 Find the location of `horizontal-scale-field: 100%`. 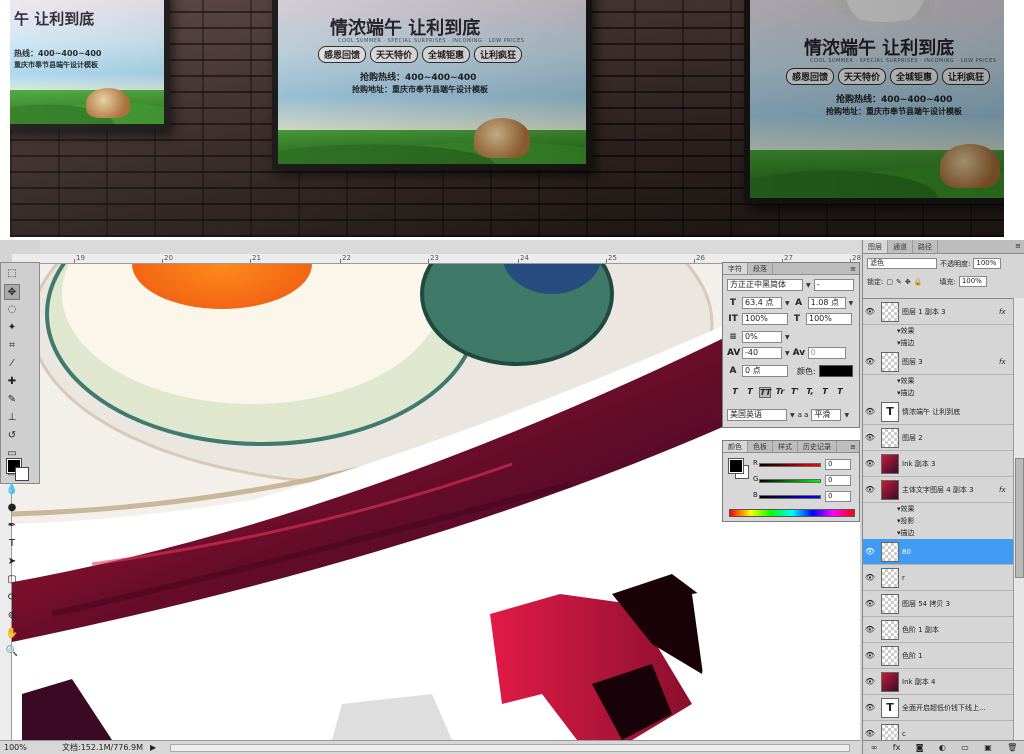

horizontal-scale-field: 100% is located at coordinates (829, 319).